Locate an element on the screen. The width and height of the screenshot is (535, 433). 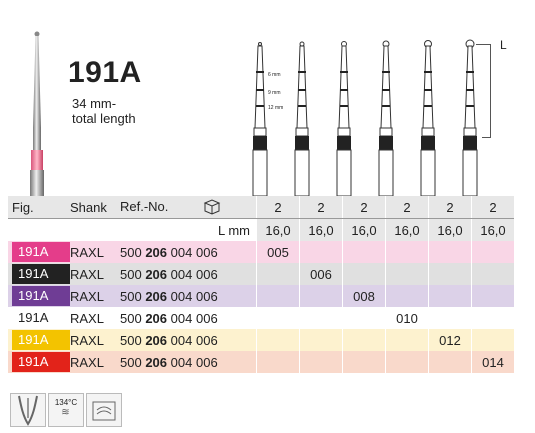
sterilization-icon: 134°C ≋ is located at coordinates (66, 410).